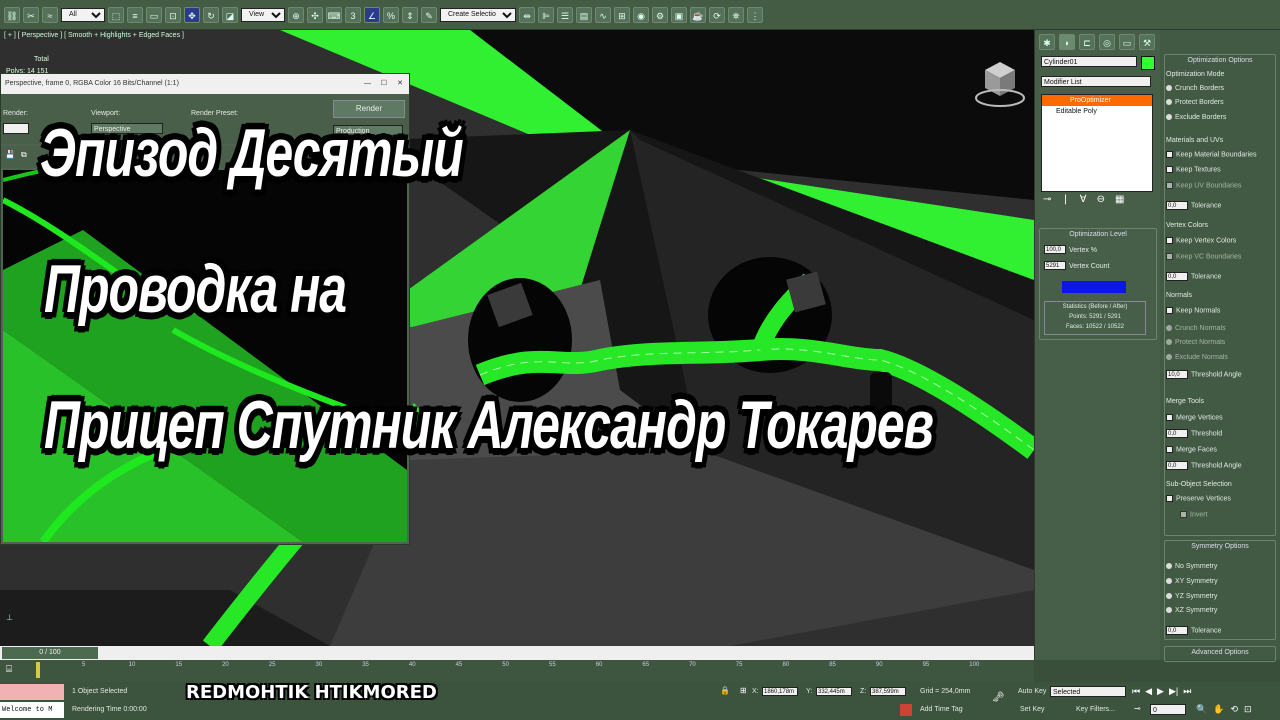 This screenshot has width=1280, height=720. I want to click on selection-lock-icon: 🔒, so click(725, 690).